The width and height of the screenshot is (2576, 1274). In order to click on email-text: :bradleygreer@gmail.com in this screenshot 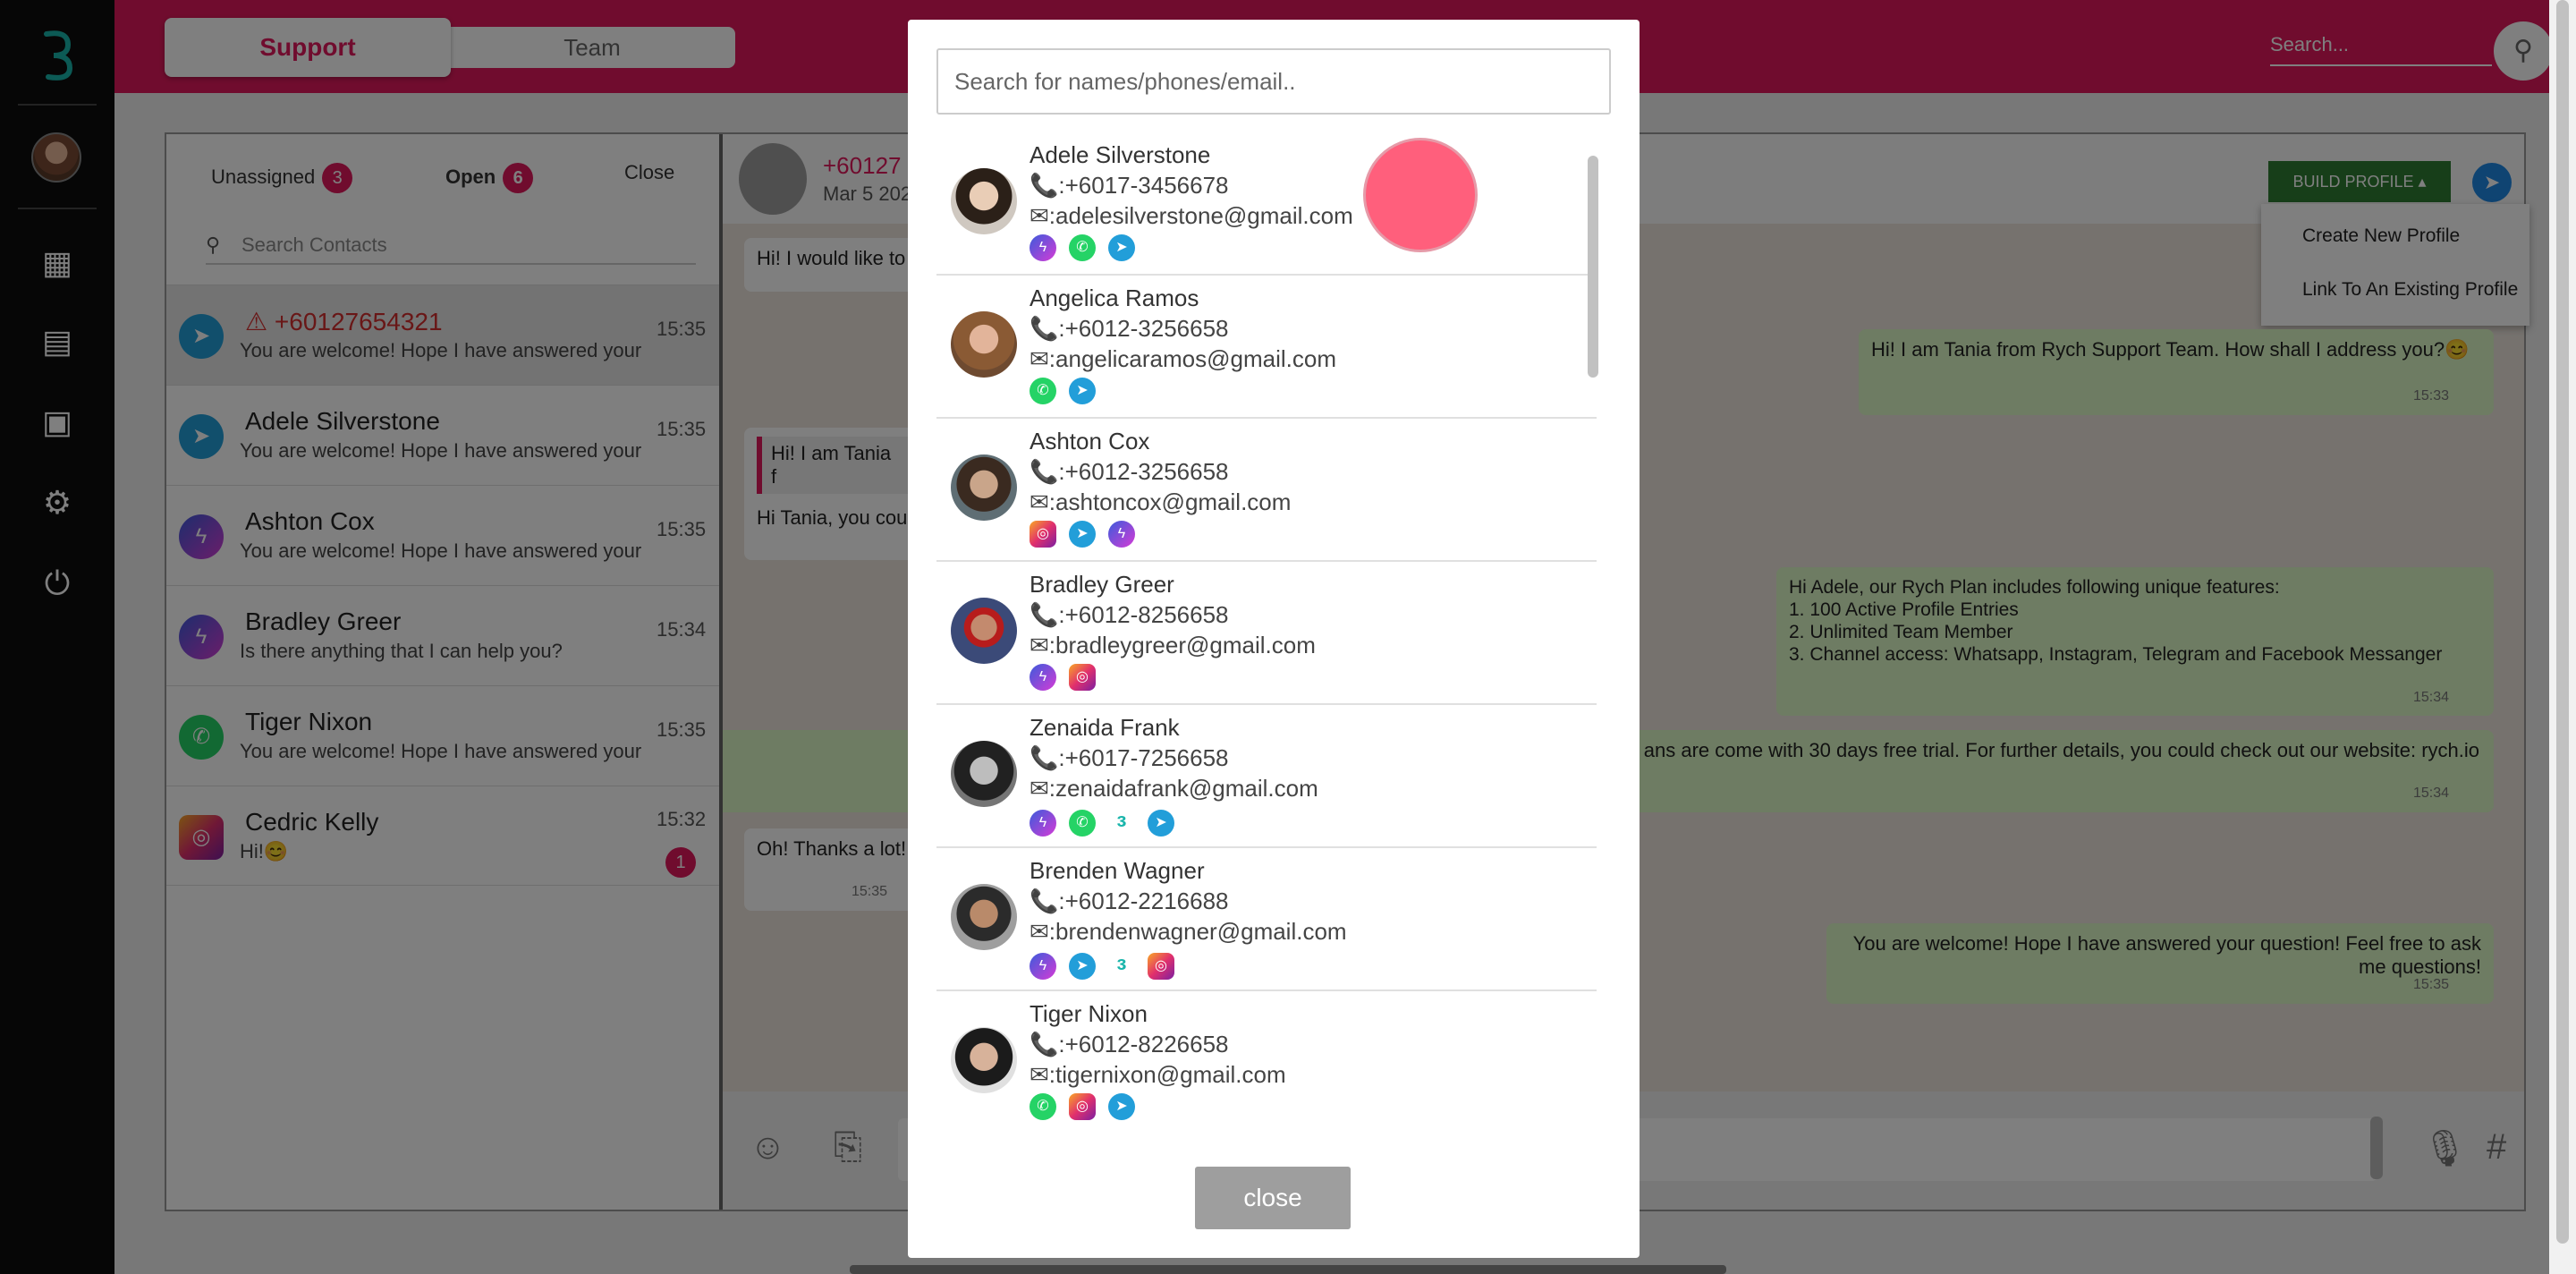, I will do `click(1182, 645)`.